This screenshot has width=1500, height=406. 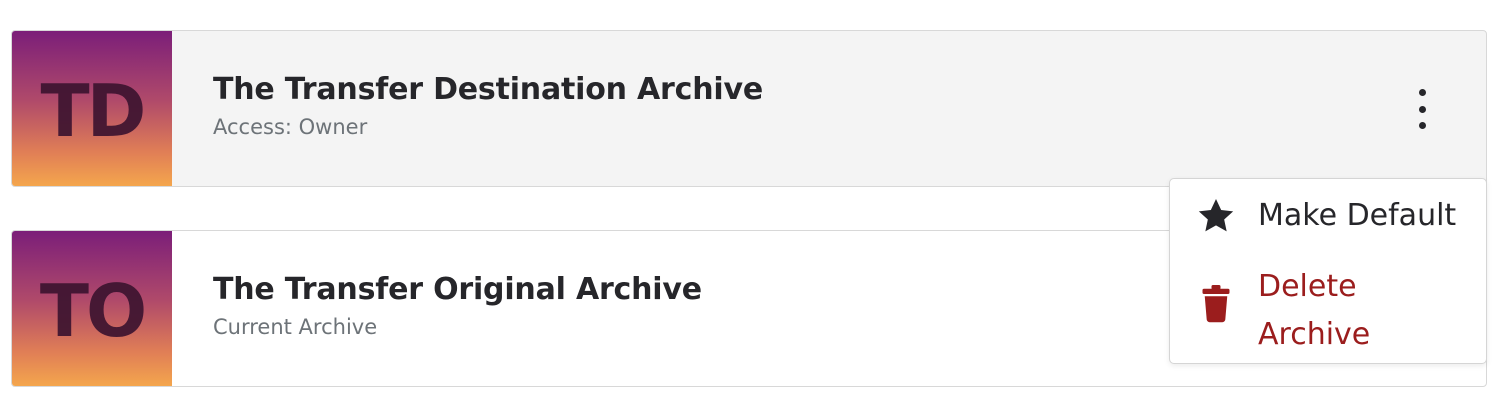 What do you see at coordinates (290, 127) in the screenshot?
I see `archive-access-label: Access: Owner` at bounding box center [290, 127].